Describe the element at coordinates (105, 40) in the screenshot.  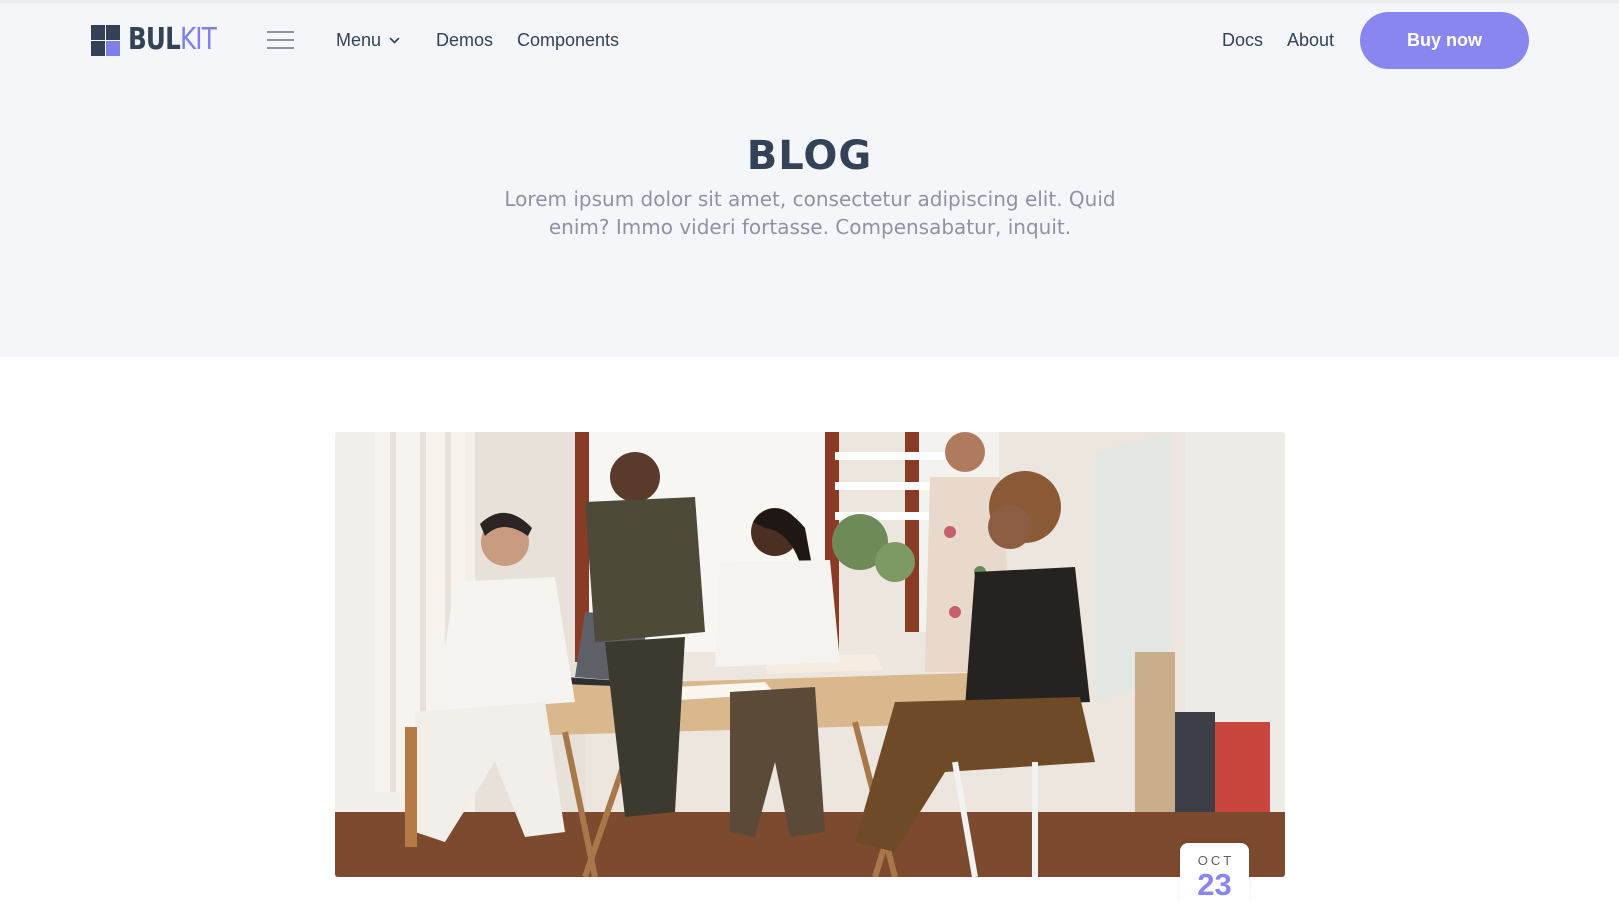
I see `logo-mark-icon` at that location.